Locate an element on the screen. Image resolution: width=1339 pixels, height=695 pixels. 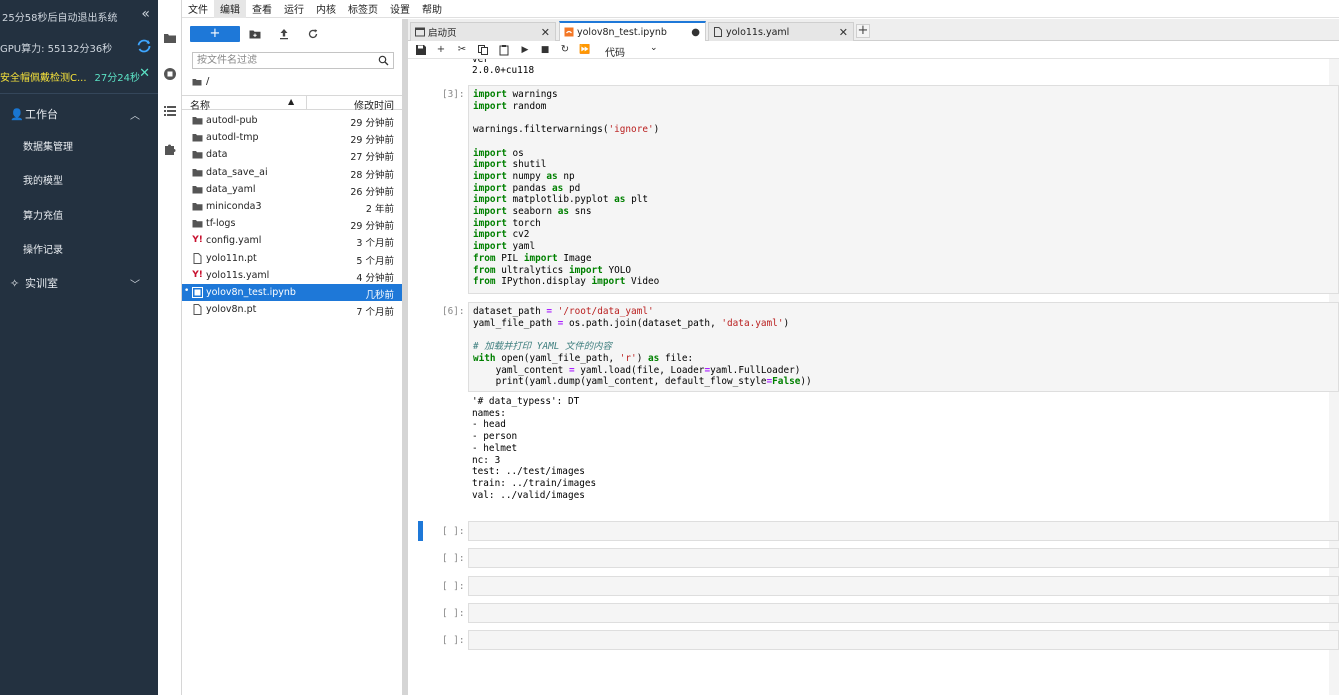
tab-yaml: yolo11s.yaml ✕ is located at coordinates (781, 31).